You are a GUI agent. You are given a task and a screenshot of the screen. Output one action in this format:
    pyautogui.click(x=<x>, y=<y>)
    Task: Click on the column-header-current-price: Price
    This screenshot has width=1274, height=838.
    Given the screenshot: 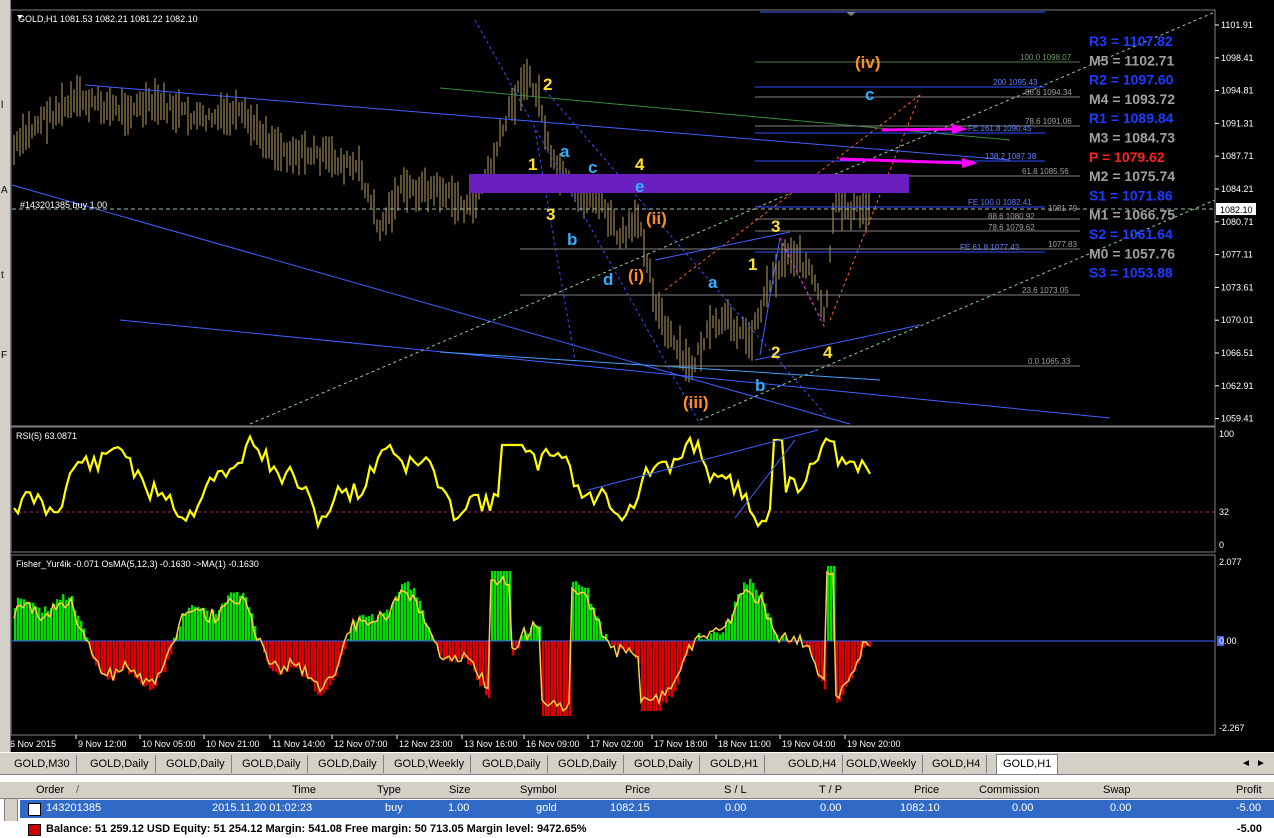 What is the action you would take?
    pyautogui.click(x=926, y=790)
    